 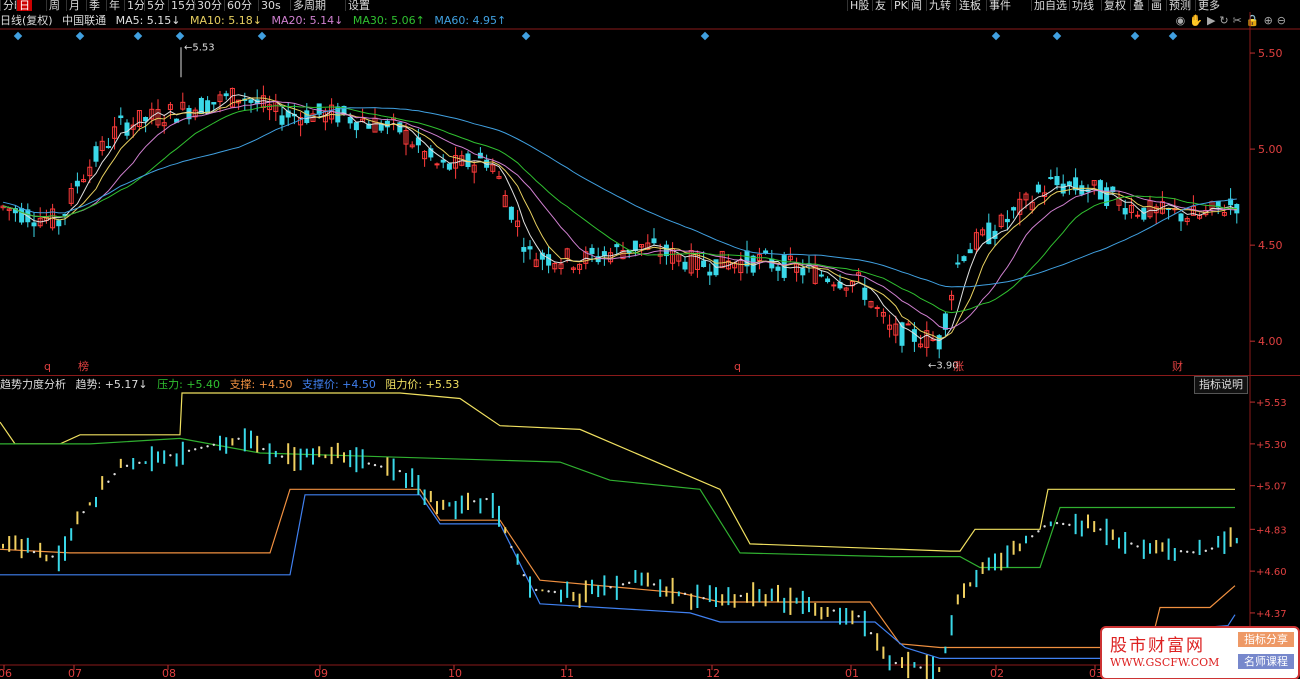 What do you see at coordinates (1271, 445) in the screenshot?
I see `ind-tick-label: +5.30` at bounding box center [1271, 445].